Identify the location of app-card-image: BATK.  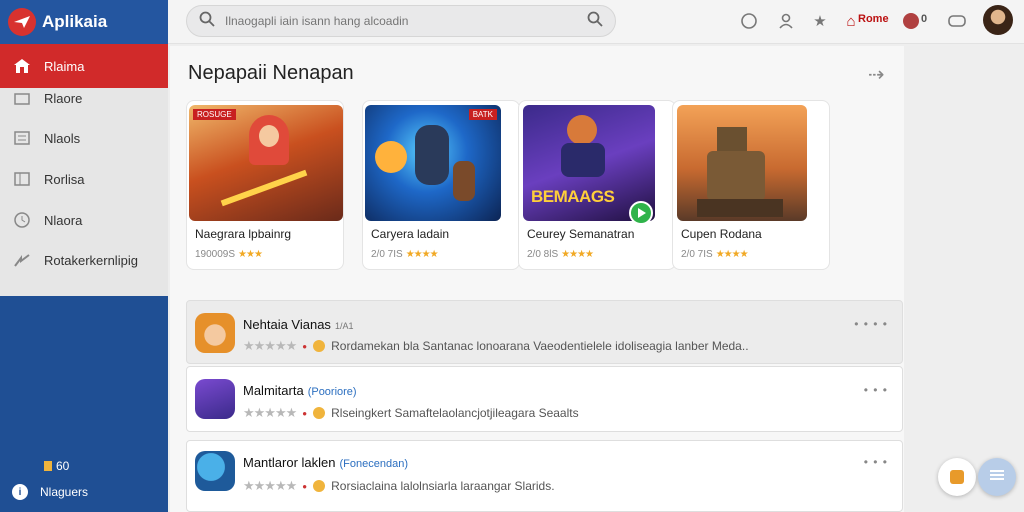
(433, 163).